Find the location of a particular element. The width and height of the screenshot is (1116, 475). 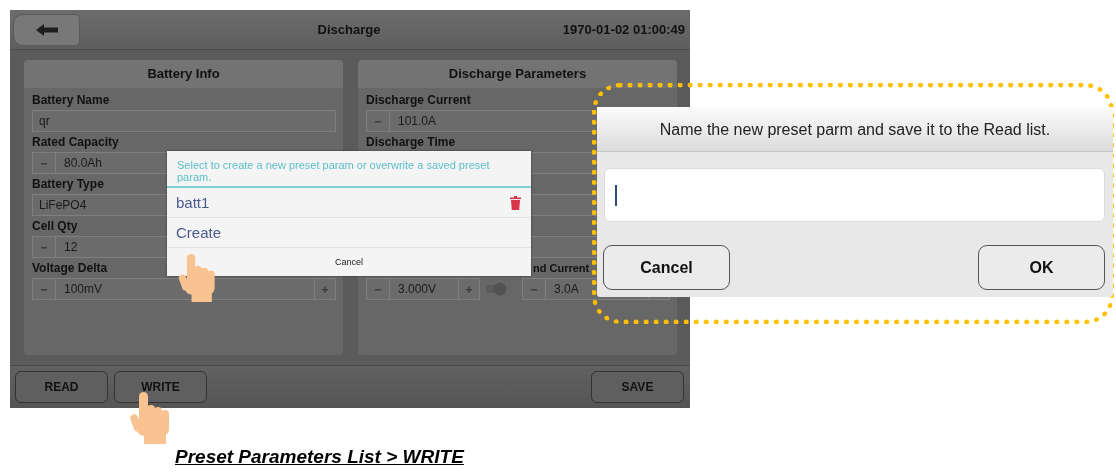

field-label: Voltage Delta is located at coordinates (70, 268).